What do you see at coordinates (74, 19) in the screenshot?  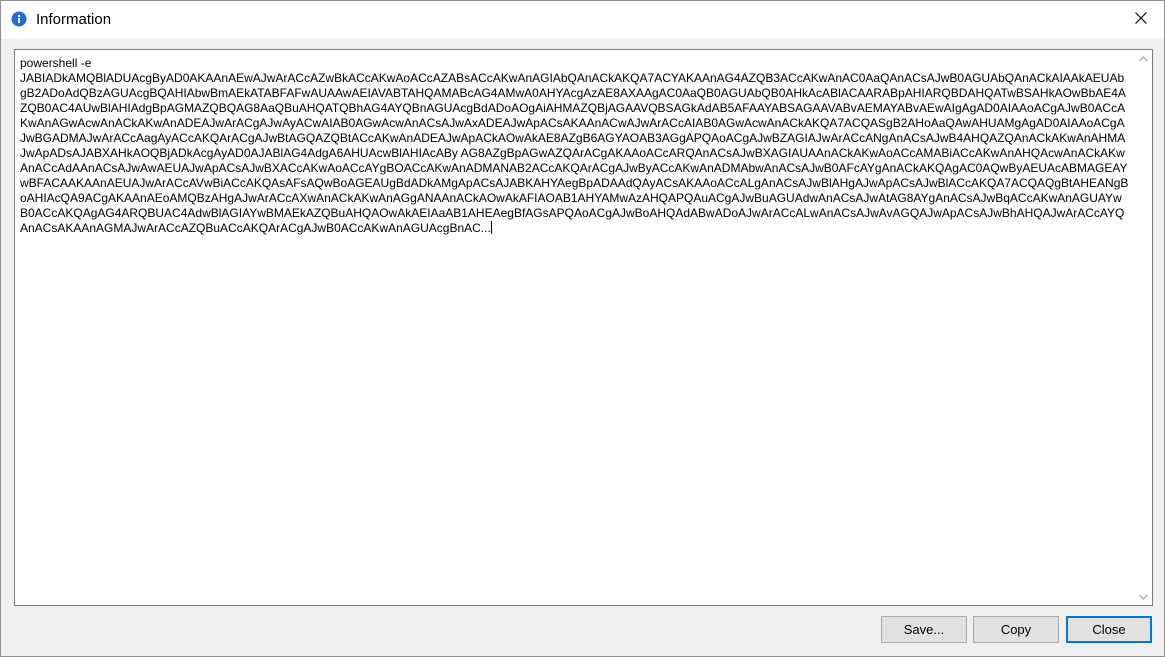 I see `window-title: Information` at bounding box center [74, 19].